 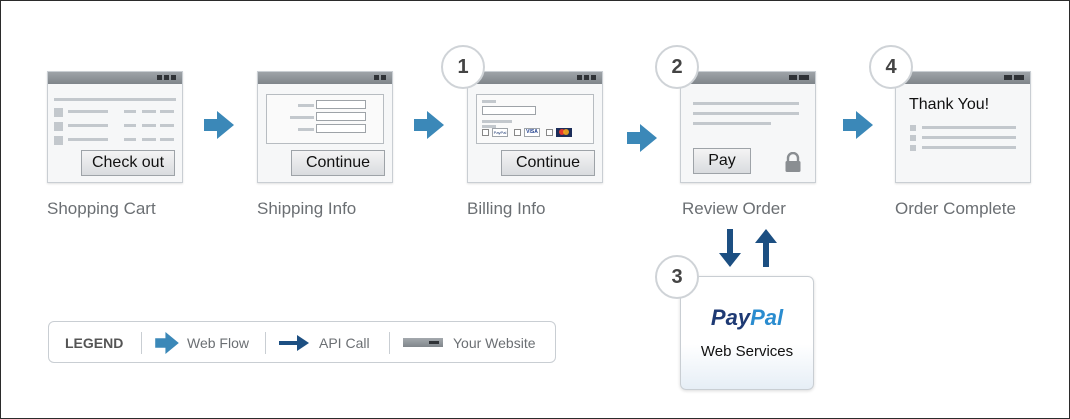 I want to click on api-call-up-arrow-icon, so click(x=766, y=248).